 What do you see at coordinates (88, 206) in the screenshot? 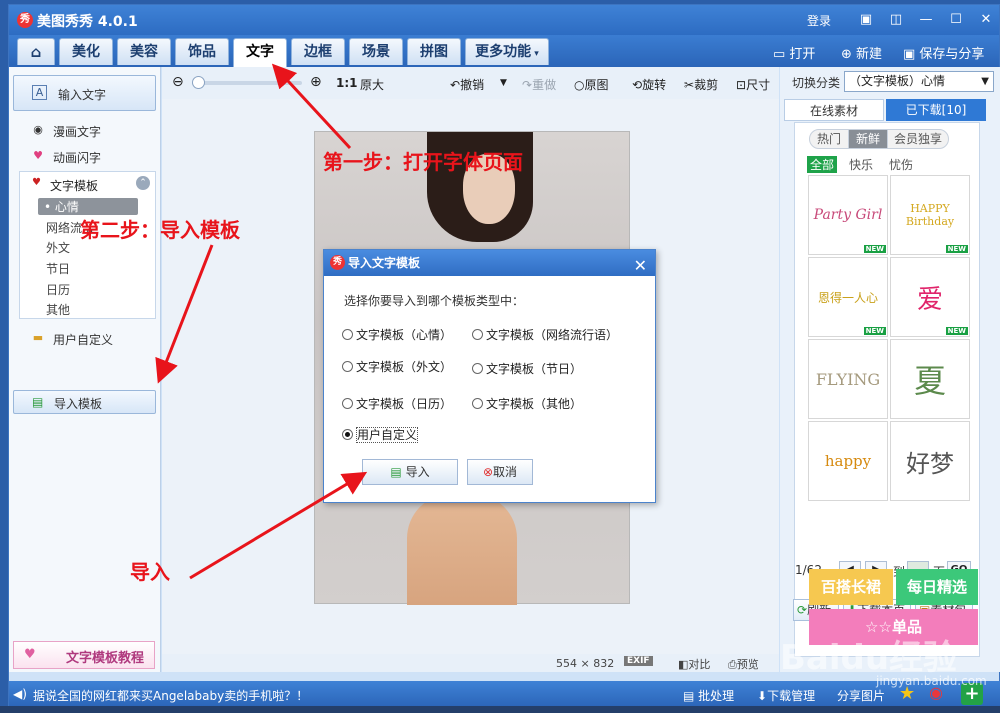
I see `sub-item-mood: • 心情` at bounding box center [88, 206].